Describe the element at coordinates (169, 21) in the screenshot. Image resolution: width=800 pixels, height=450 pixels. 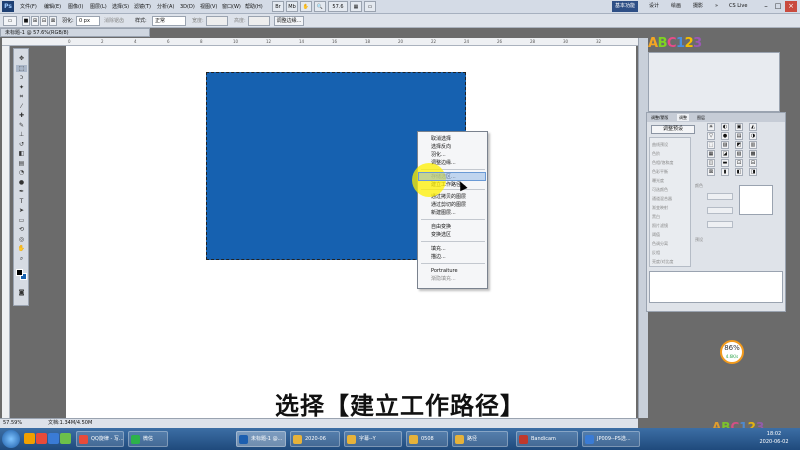
I see `style-select: 正常` at that location.